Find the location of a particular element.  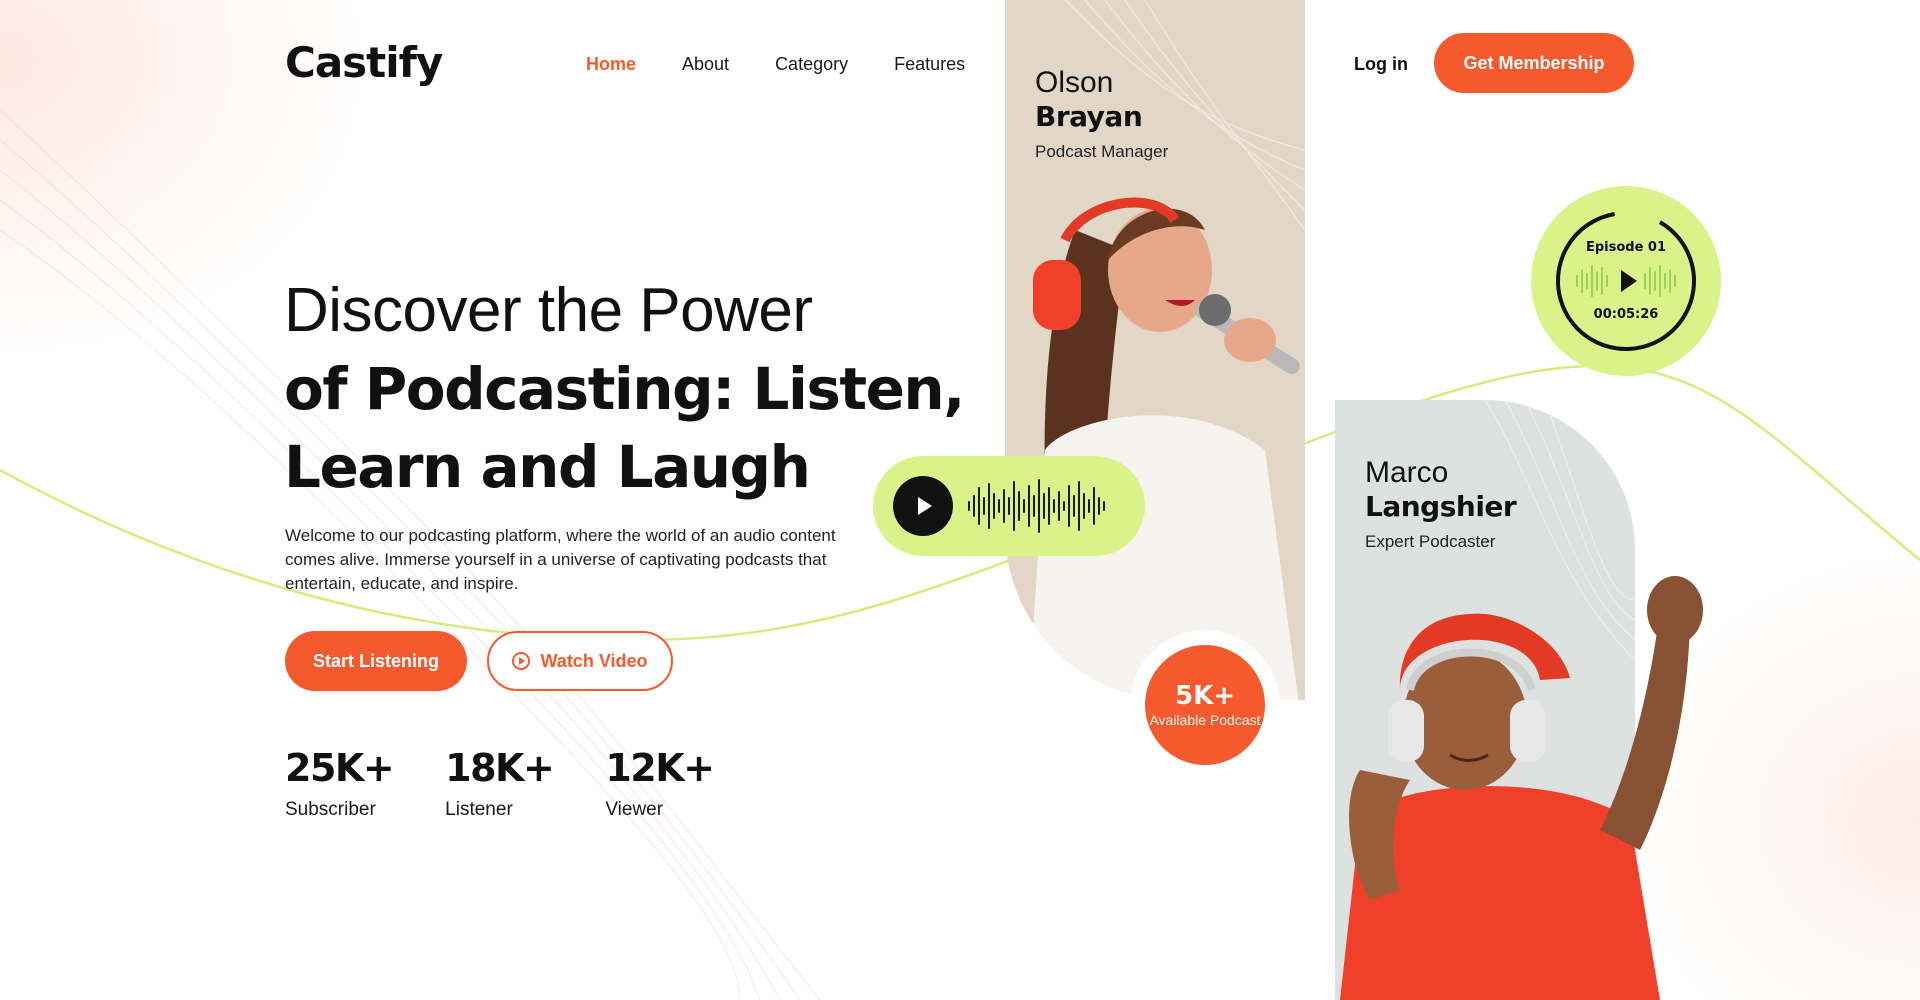

hero-title-line2: of Podcasting: Listen, is located at coordinates (624, 389).